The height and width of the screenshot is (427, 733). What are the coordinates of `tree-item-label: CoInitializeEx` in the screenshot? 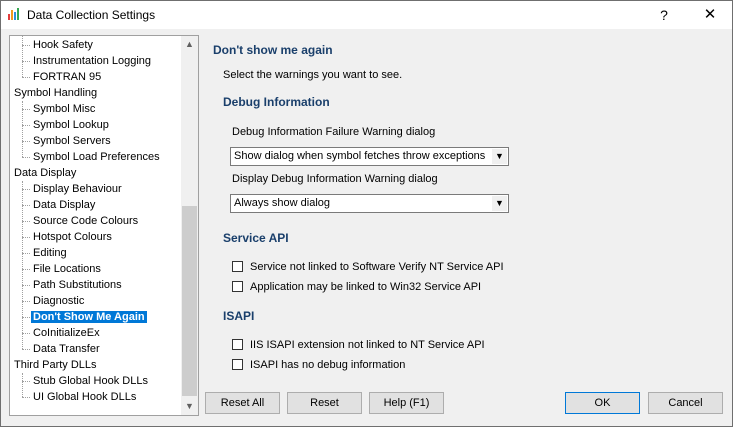 It's located at (66, 333).